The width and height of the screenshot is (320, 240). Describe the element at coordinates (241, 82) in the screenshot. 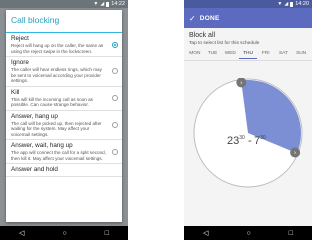

I see `start-handle-icon: ›` at that location.